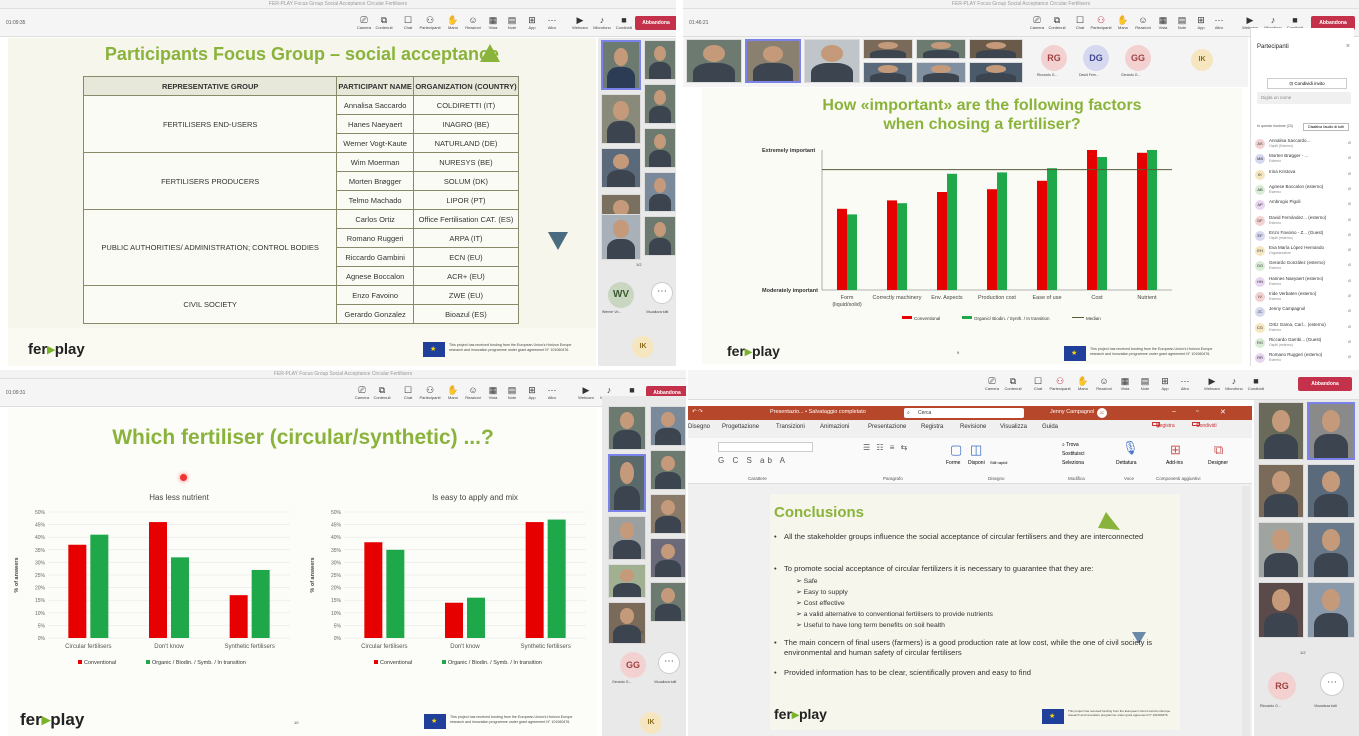 The image size is (1359, 736). What do you see at coordinates (621, 295) in the screenshot?
I see `avatar: WV` at bounding box center [621, 295].